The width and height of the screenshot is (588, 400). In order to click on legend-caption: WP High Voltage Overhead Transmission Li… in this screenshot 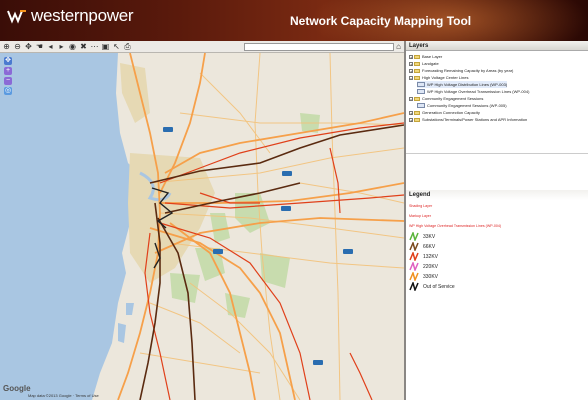, I will do `click(455, 226)`.